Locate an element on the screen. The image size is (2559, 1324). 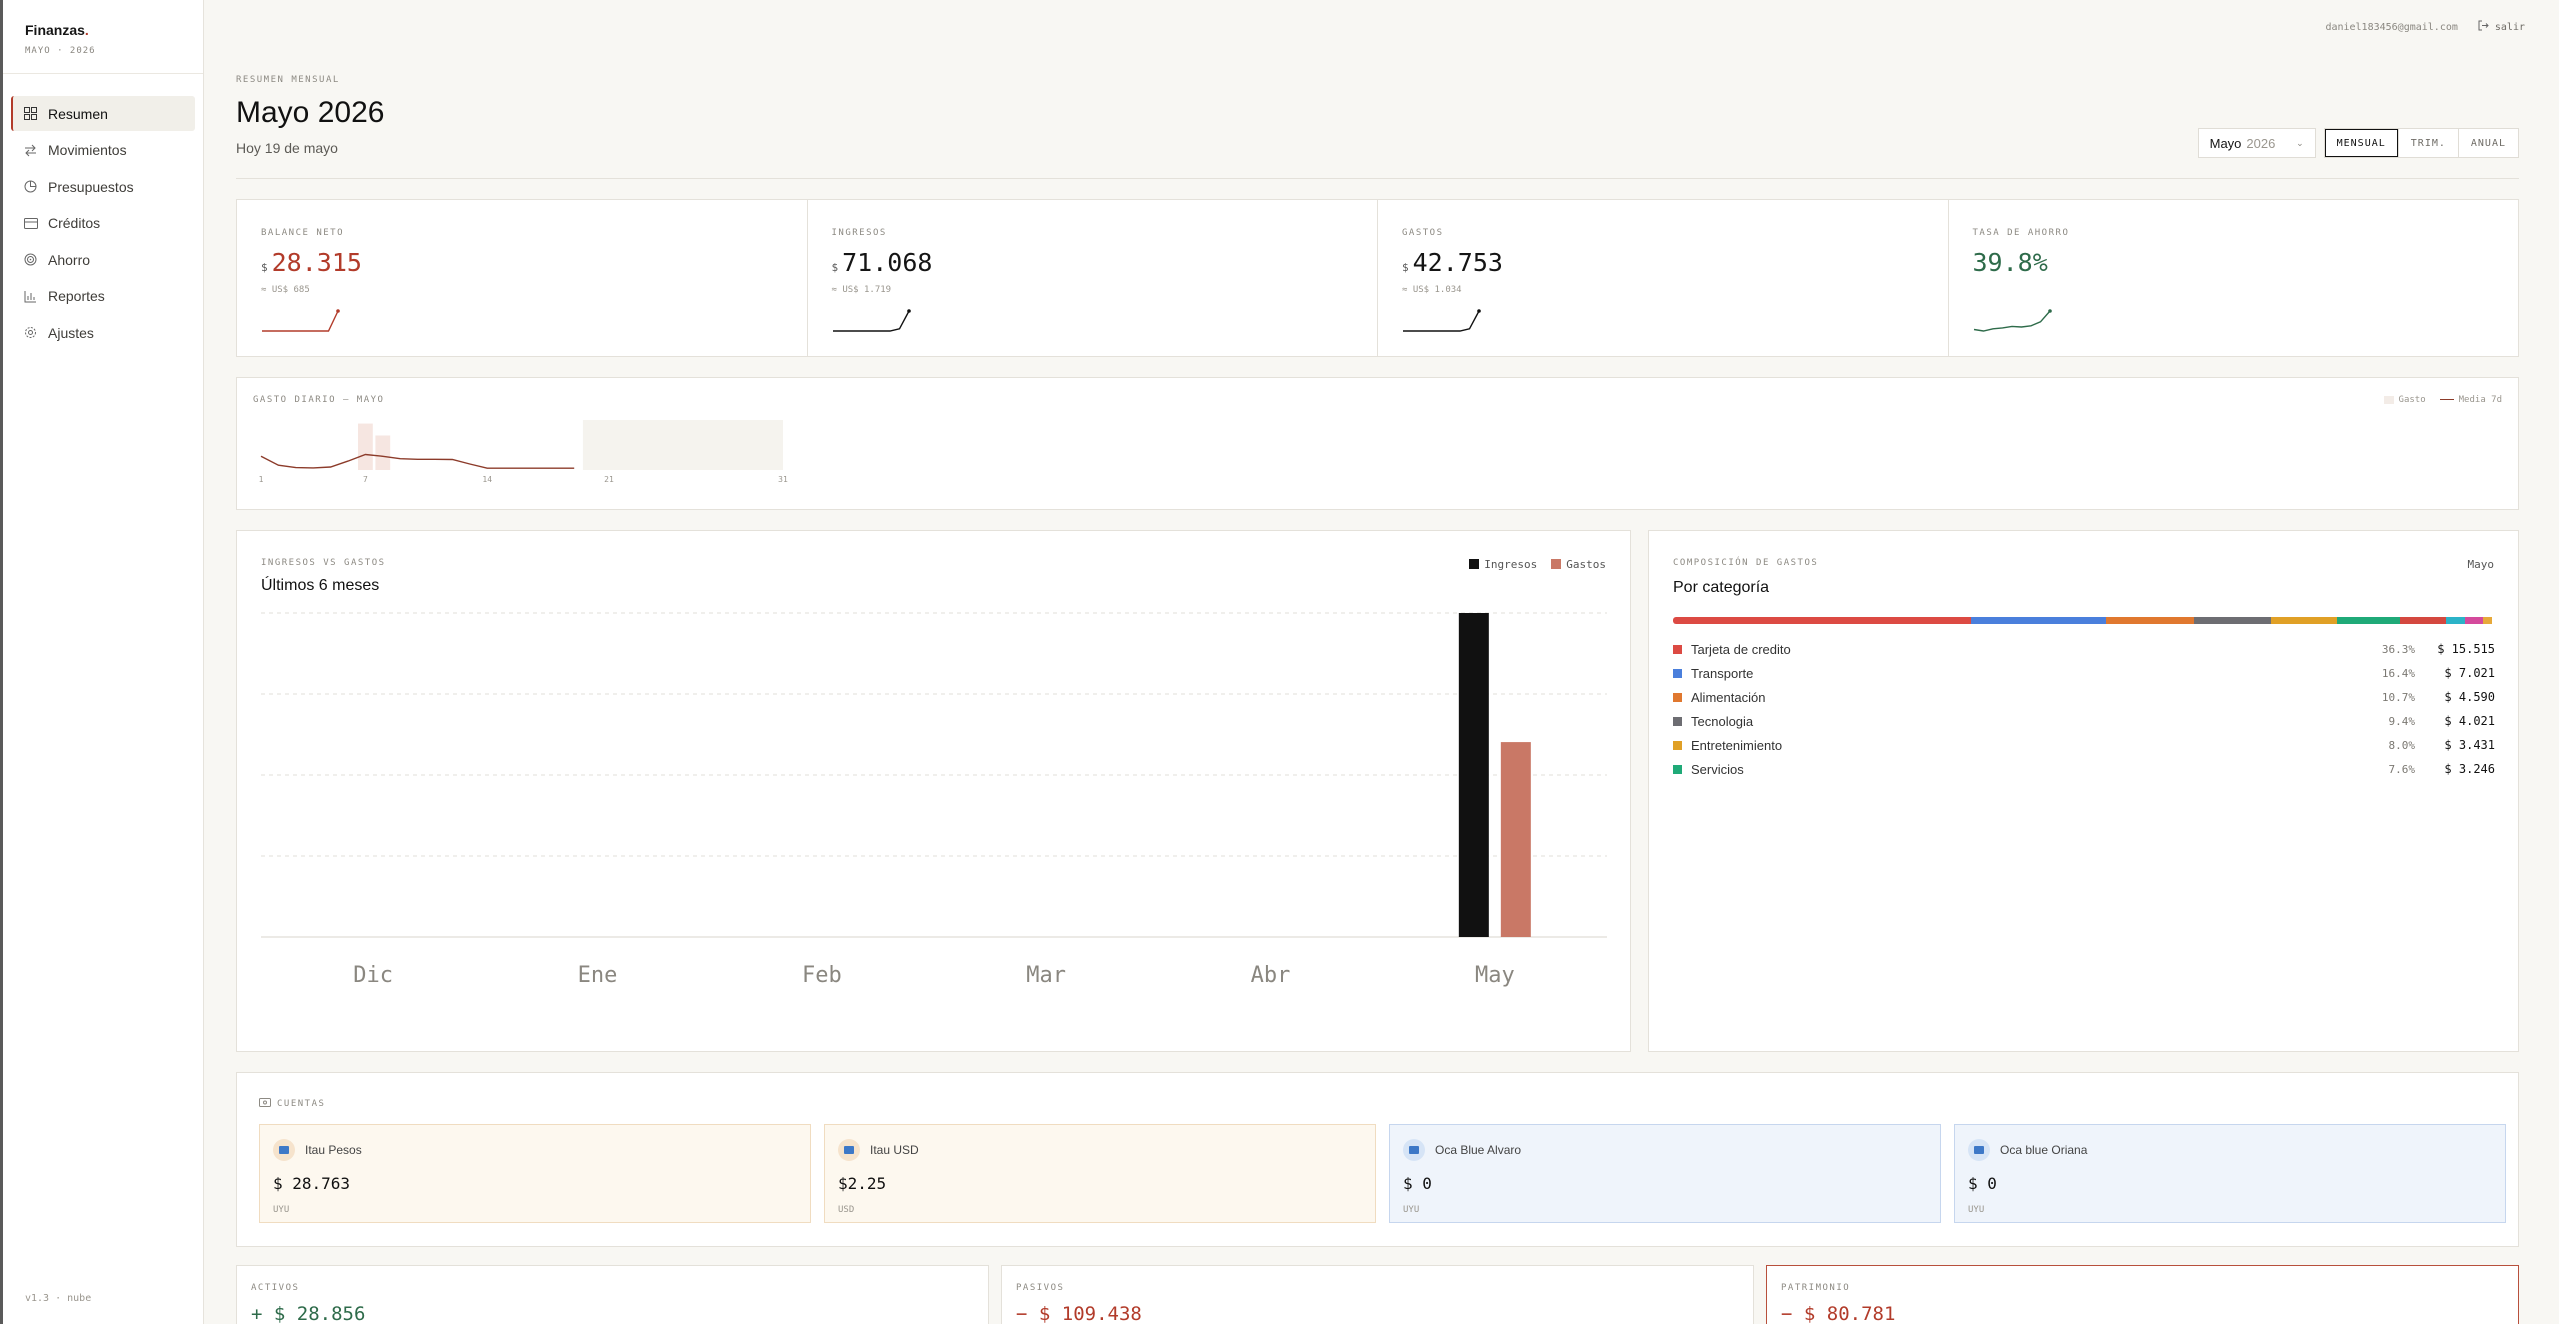
summary-activos: ACTIVOS + $ 28.856 is located at coordinates (612, 1294).